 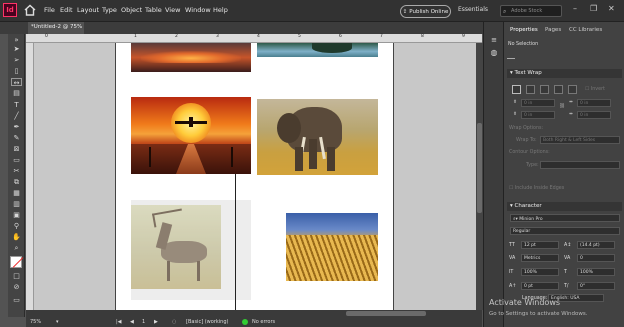 What do you see at coordinates (220, 10) in the screenshot?
I see `menu-help: Help` at bounding box center [220, 10].